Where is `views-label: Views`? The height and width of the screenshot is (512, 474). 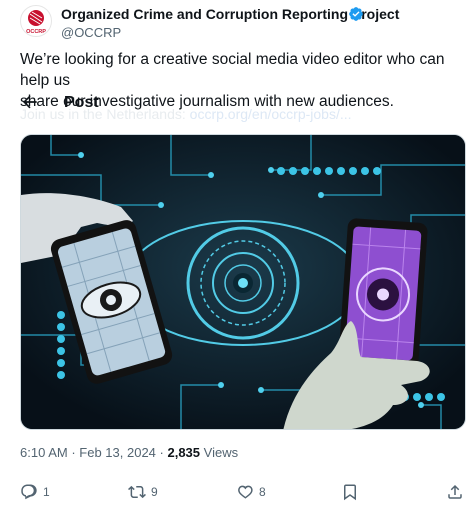
views-label: Views is located at coordinates (221, 452).